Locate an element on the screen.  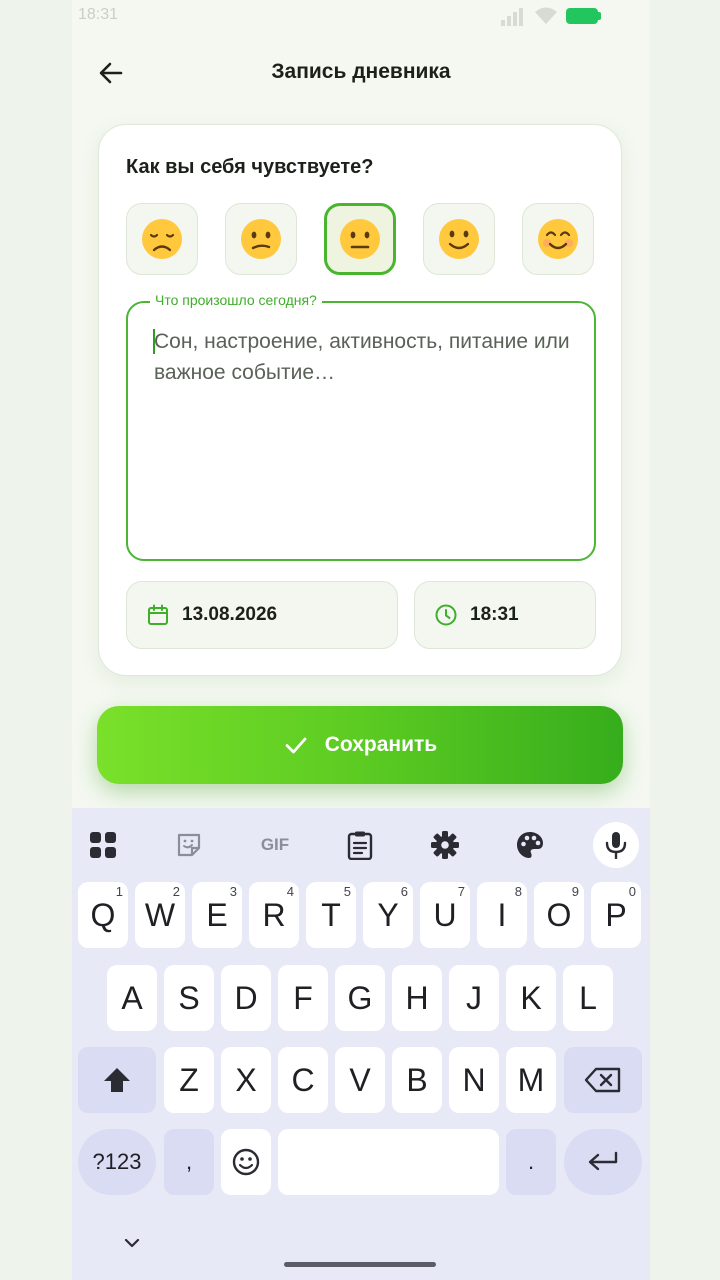
comma-key-label: , is located at coordinates (189, 1161).